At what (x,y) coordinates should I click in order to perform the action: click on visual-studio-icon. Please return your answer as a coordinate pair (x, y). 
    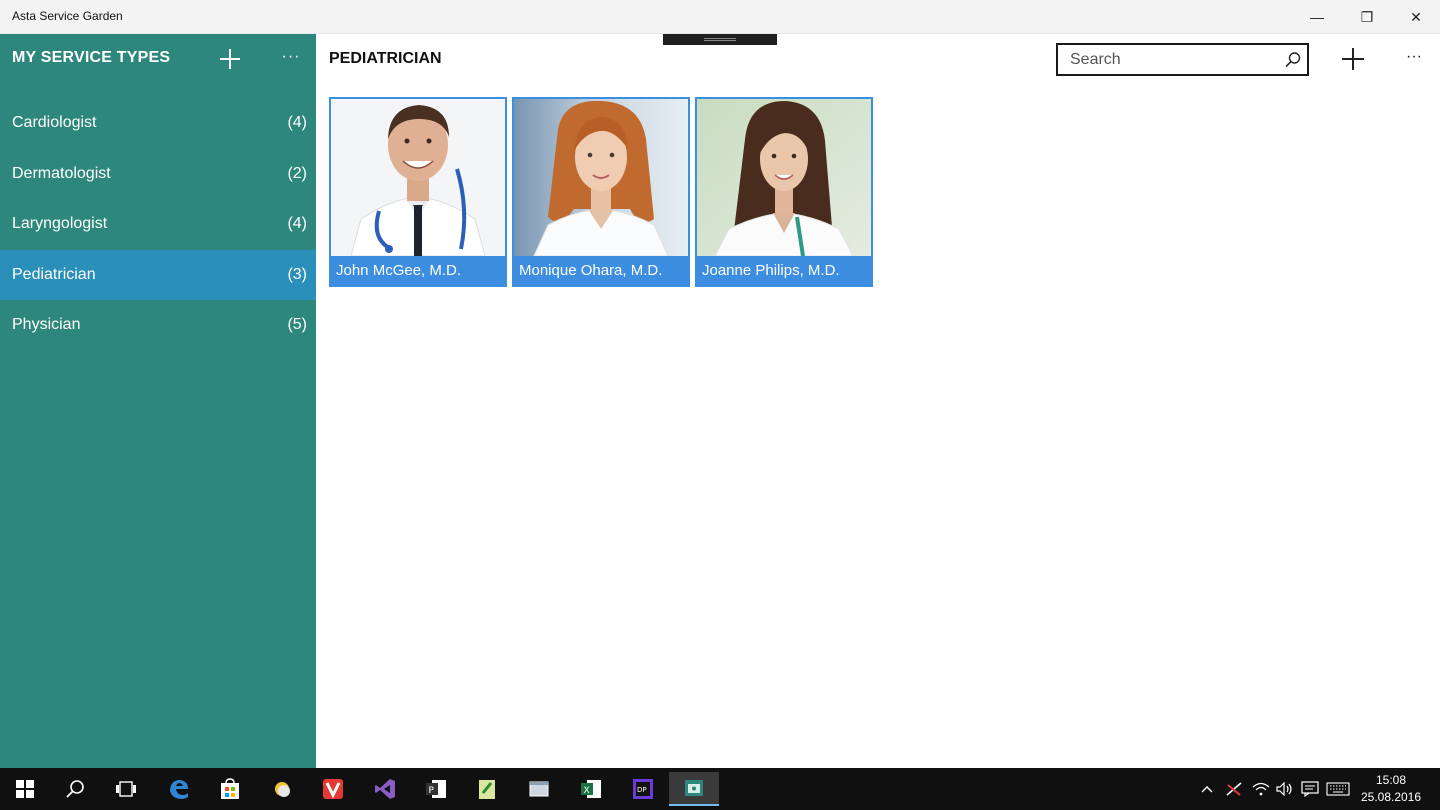
    Looking at the image, I should click on (385, 789).